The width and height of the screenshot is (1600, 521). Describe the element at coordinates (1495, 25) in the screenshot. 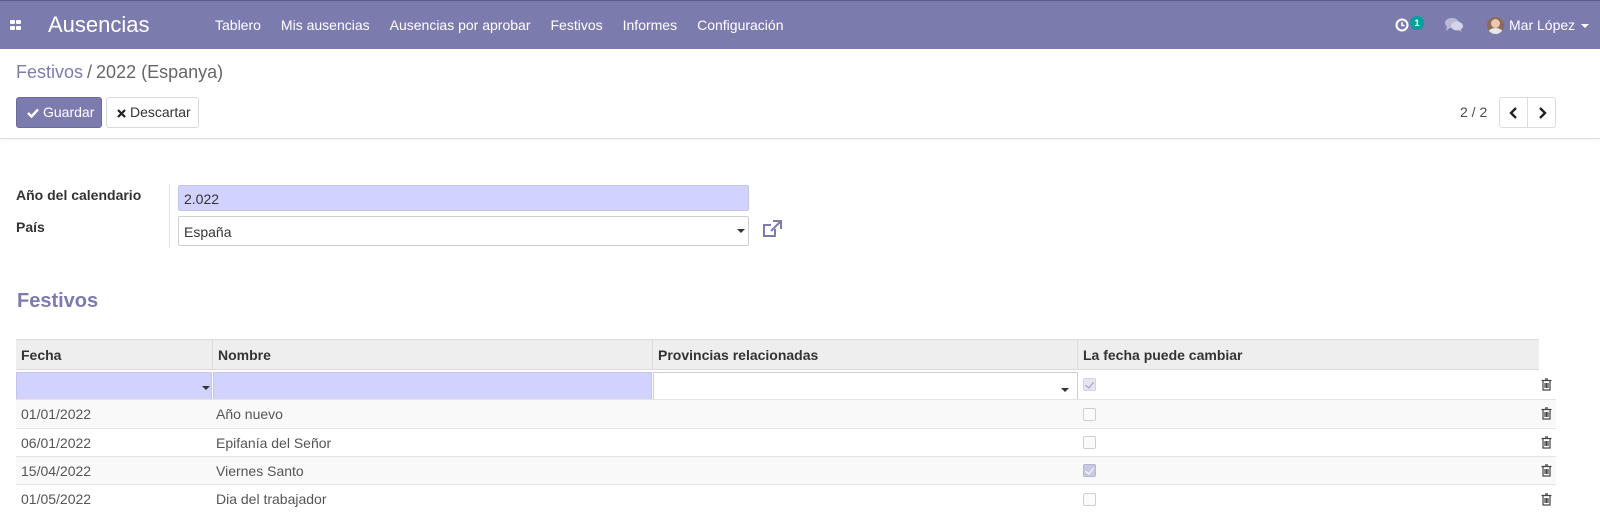

I see `user-avatar` at that location.